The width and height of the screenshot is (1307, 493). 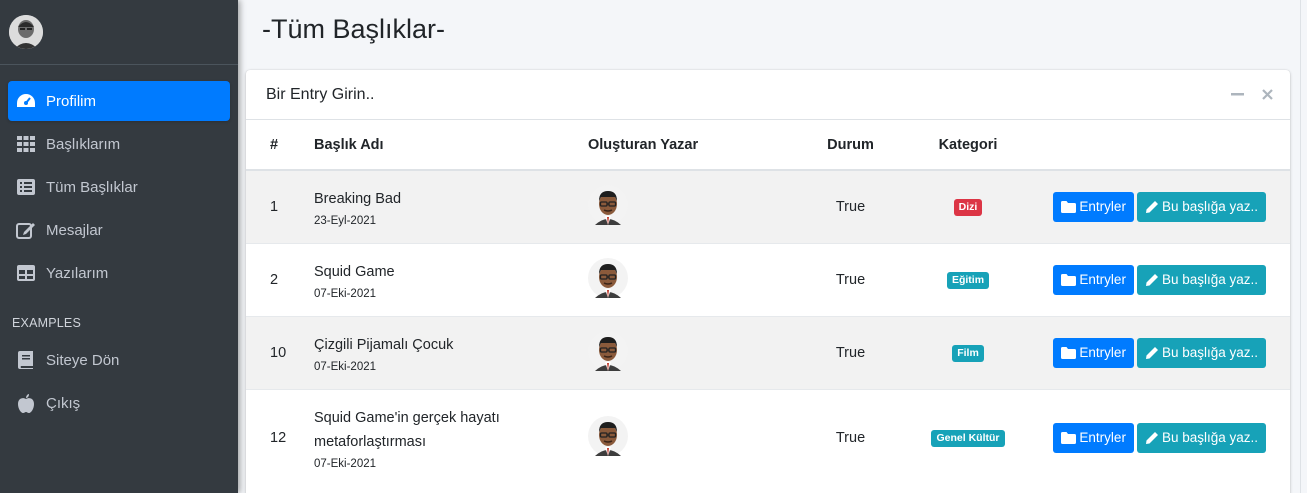 What do you see at coordinates (1252, 94) in the screenshot?
I see `card-tools` at bounding box center [1252, 94].